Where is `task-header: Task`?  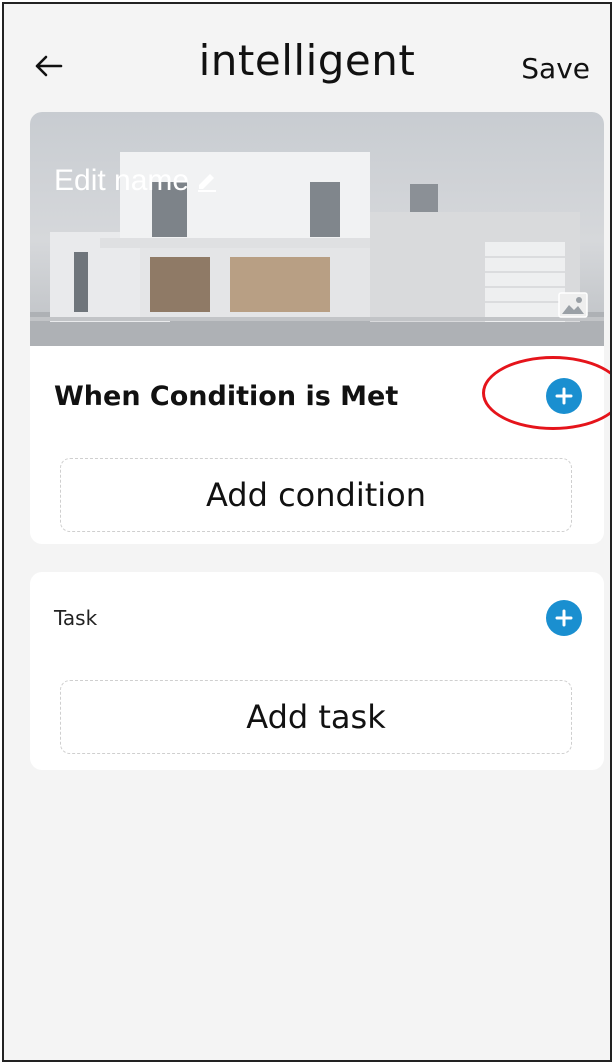
task-header: Task is located at coordinates (318, 618).